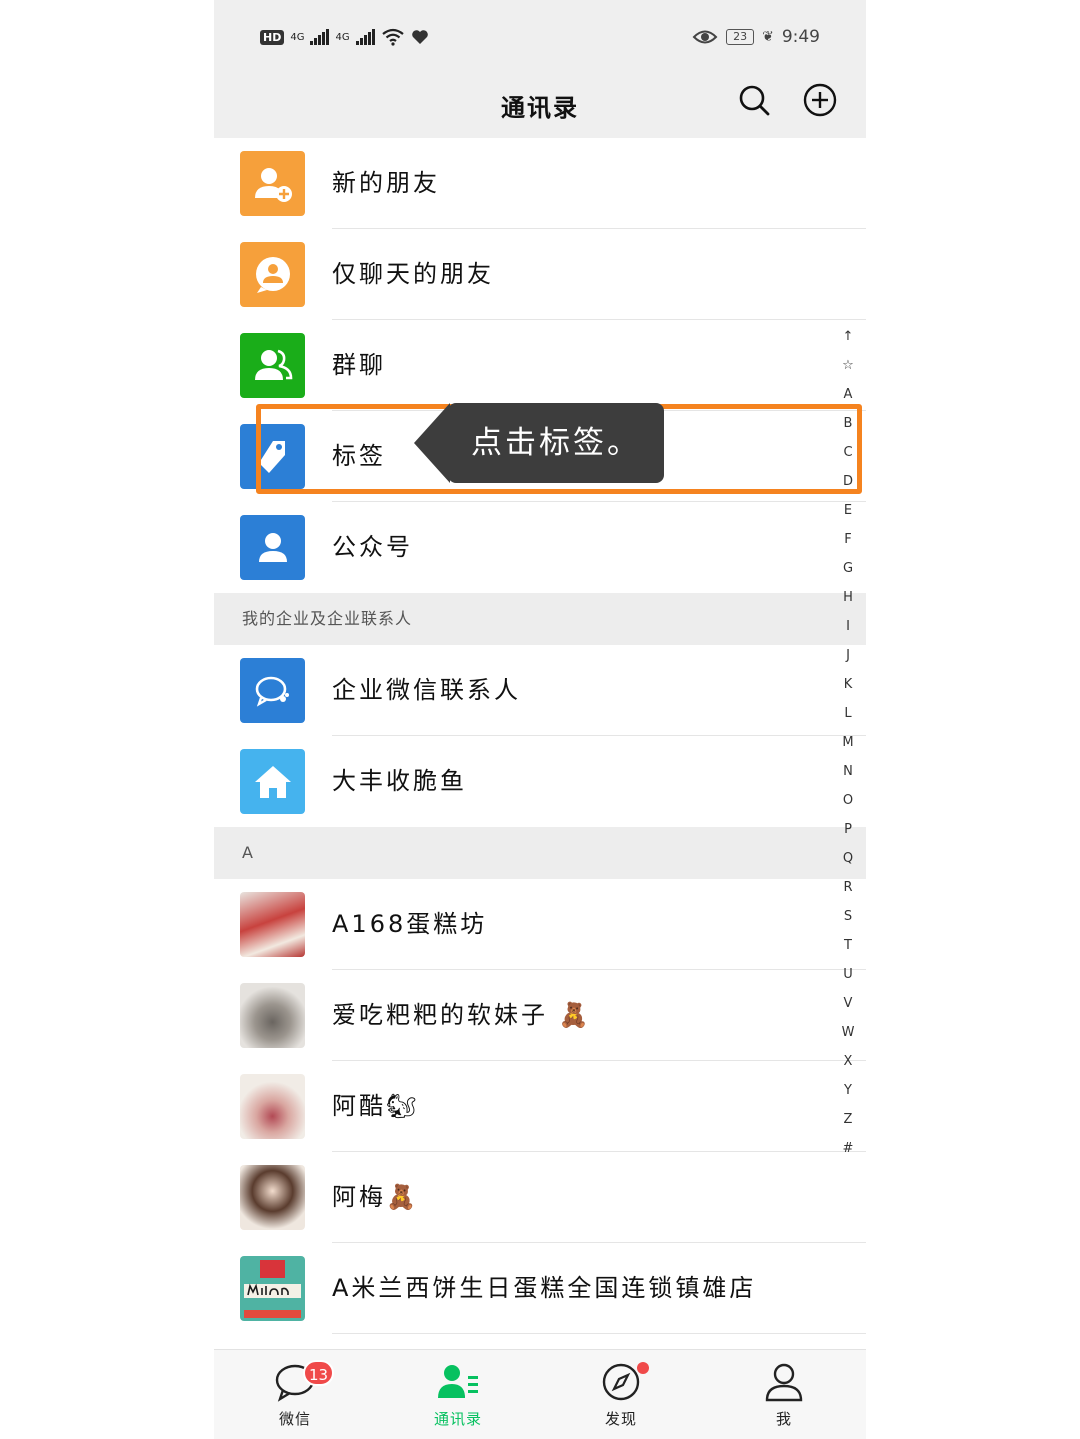 This screenshot has height=1439, width=1080. What do you see at coordinates (540, 183) in the screenshot?
I see `entry-new-friends: 新的朋友` at bounding box center [540, 183].